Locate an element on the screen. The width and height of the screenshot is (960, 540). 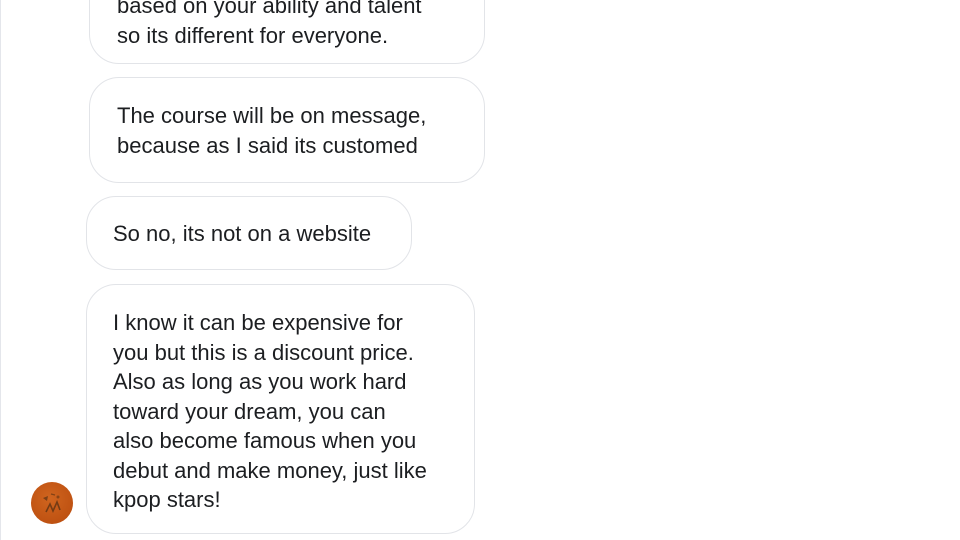
message-text-line: also become famous when you is located at coordinates (265, 440).